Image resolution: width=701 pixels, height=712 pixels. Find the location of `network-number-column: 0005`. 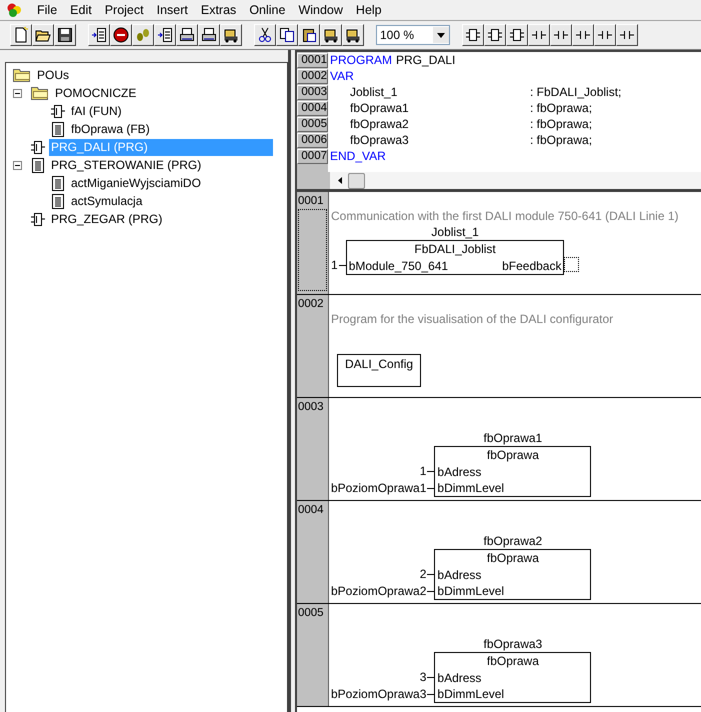

network-number-column: 0005 is located at coordinates (313, 655).